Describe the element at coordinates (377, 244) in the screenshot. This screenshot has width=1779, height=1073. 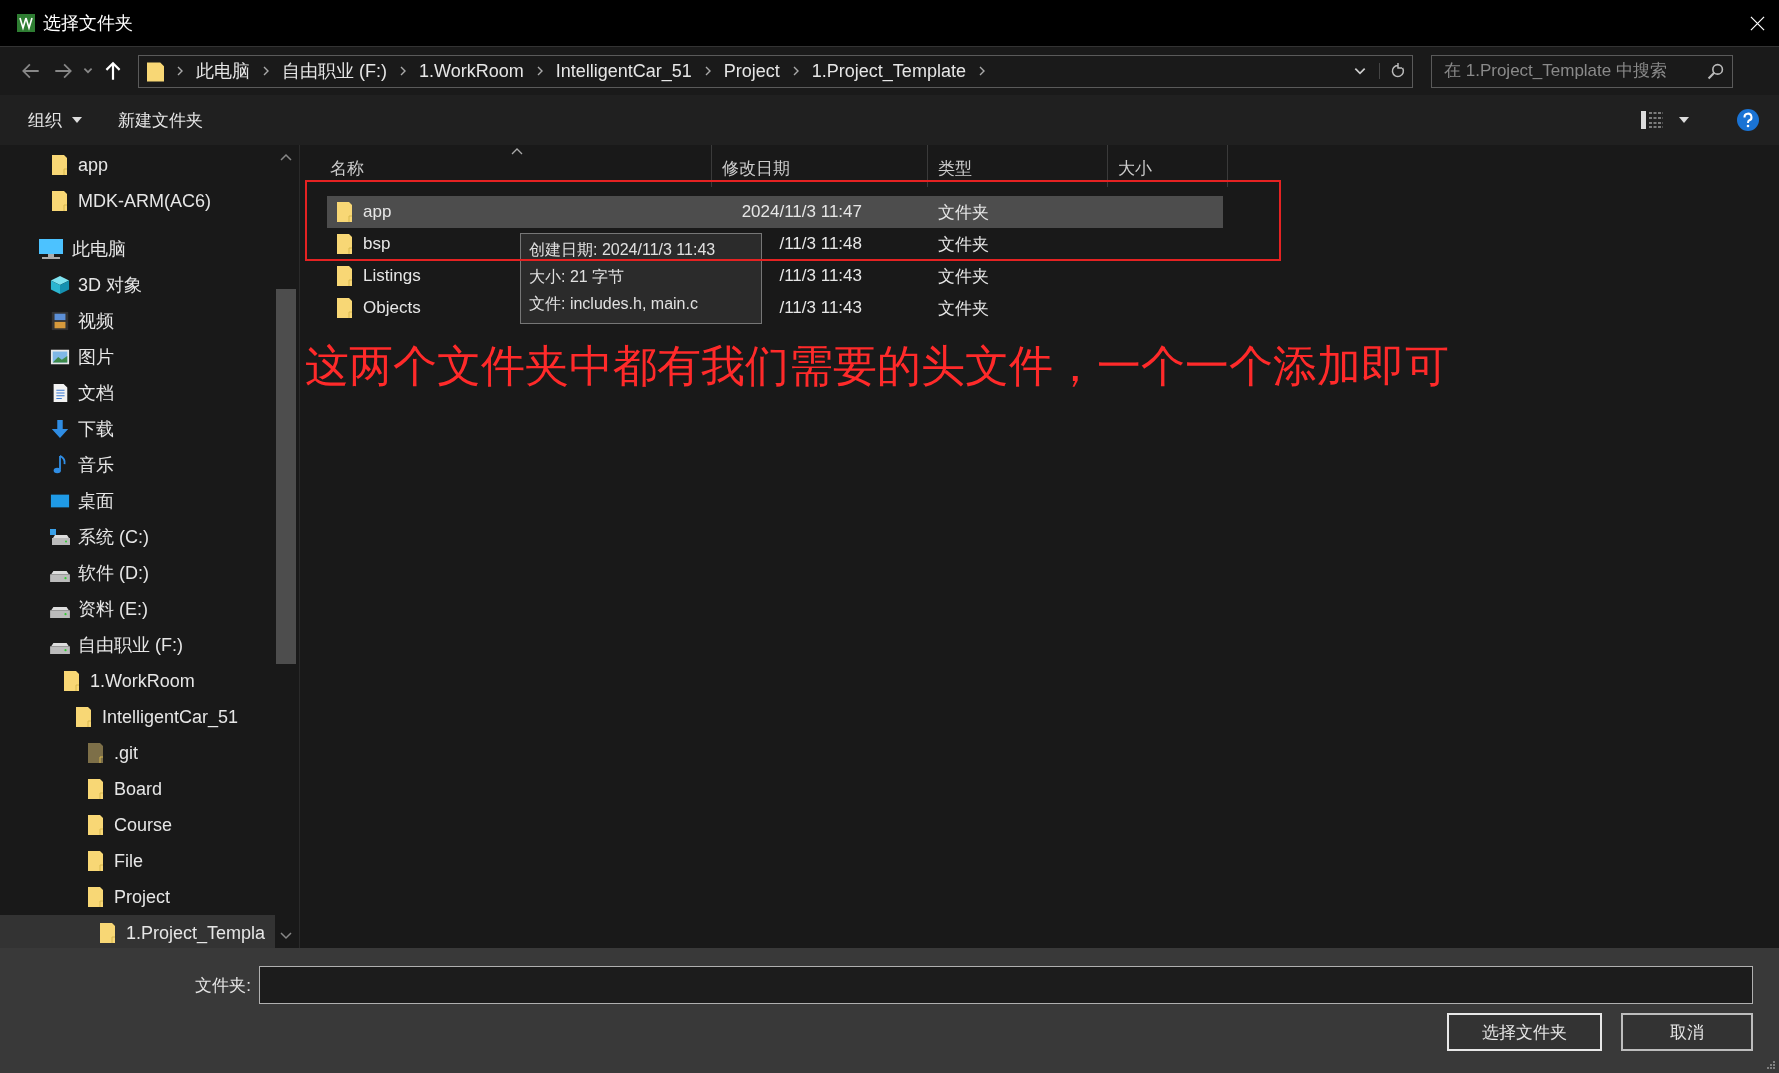
I see `file-name: bsp` at that location.